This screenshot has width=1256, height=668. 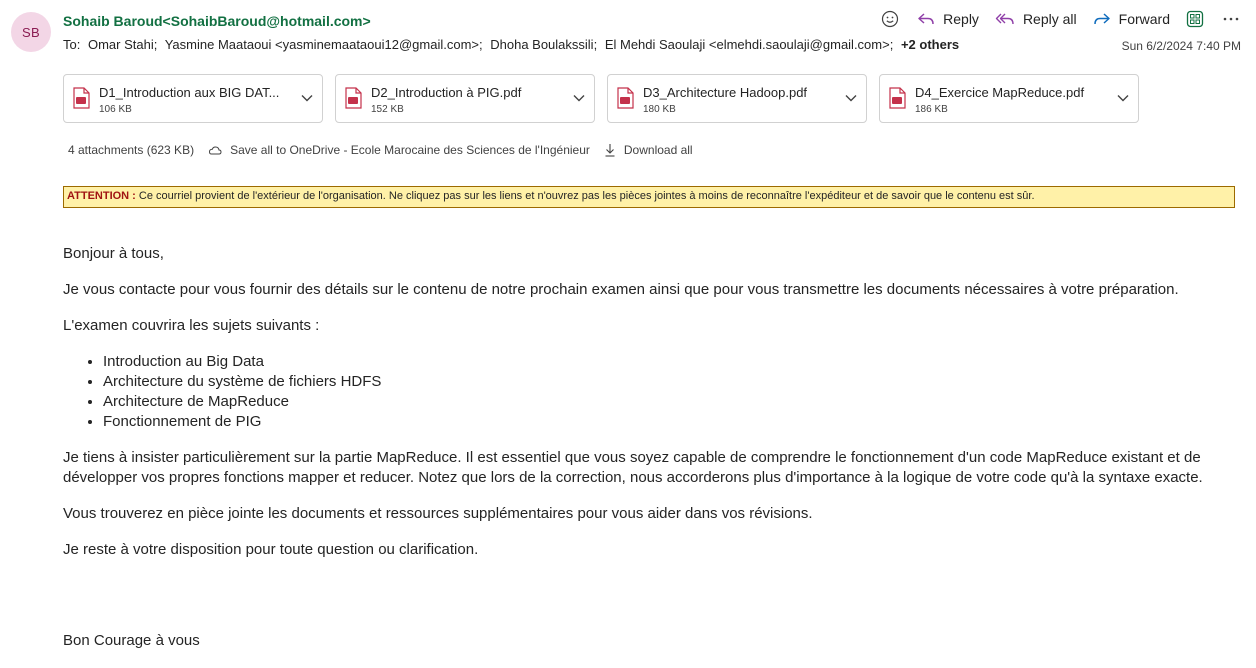 What do you see at coordinates (131, 640) in the screenshot?
I see `closing-line: Bon Courage à vous` at bounding box center [131, 640].